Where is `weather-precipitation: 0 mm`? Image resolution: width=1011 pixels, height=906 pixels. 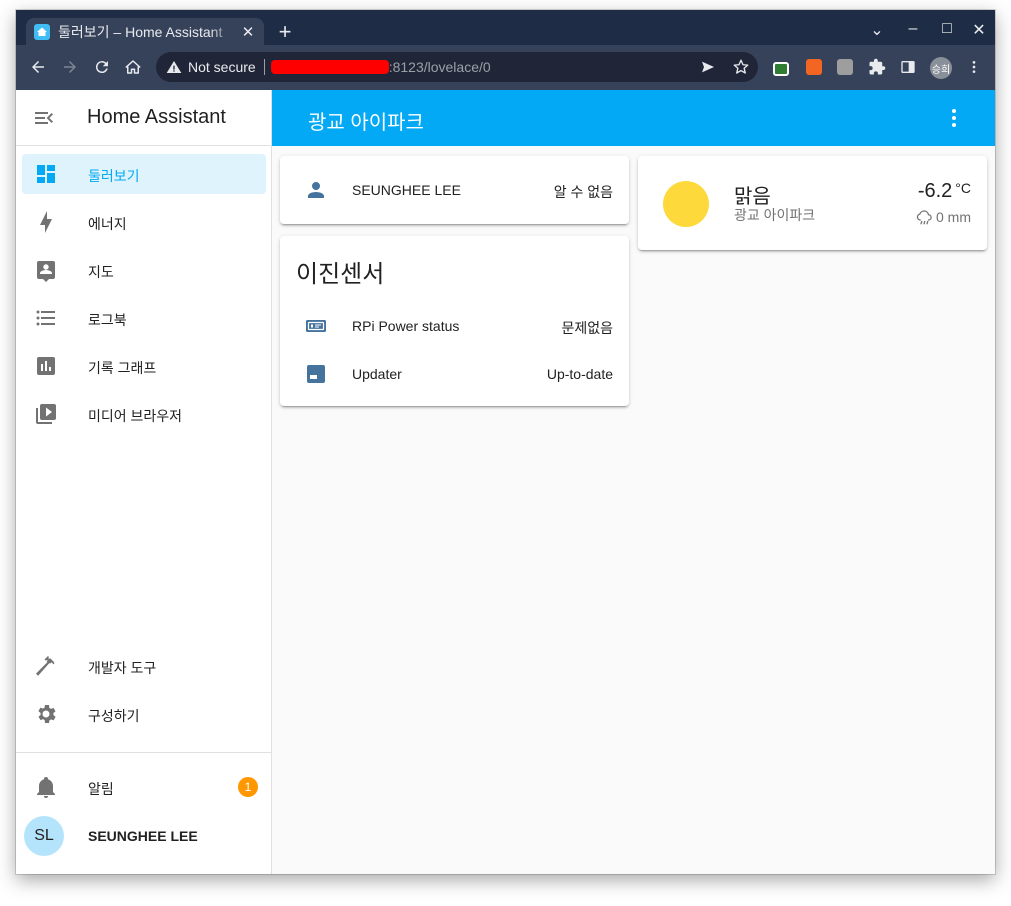 weather-precipitation: 0 mm is located at coordinates (943, 217).